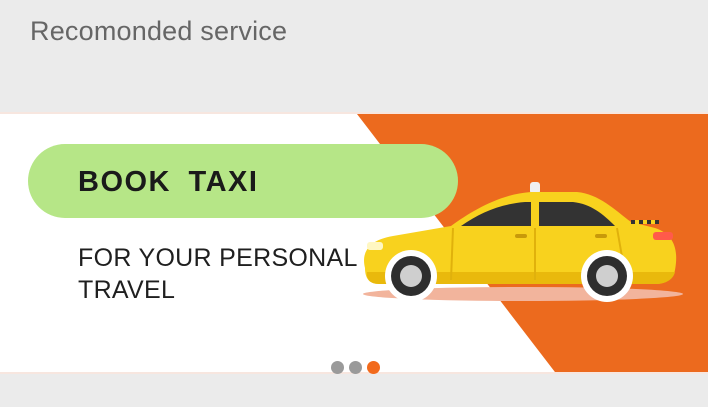 Image resolution: width=708 pixels, height=407 pixels. I want to click on banner-subtitle-line2: TRAVEL, so click(127, 290).